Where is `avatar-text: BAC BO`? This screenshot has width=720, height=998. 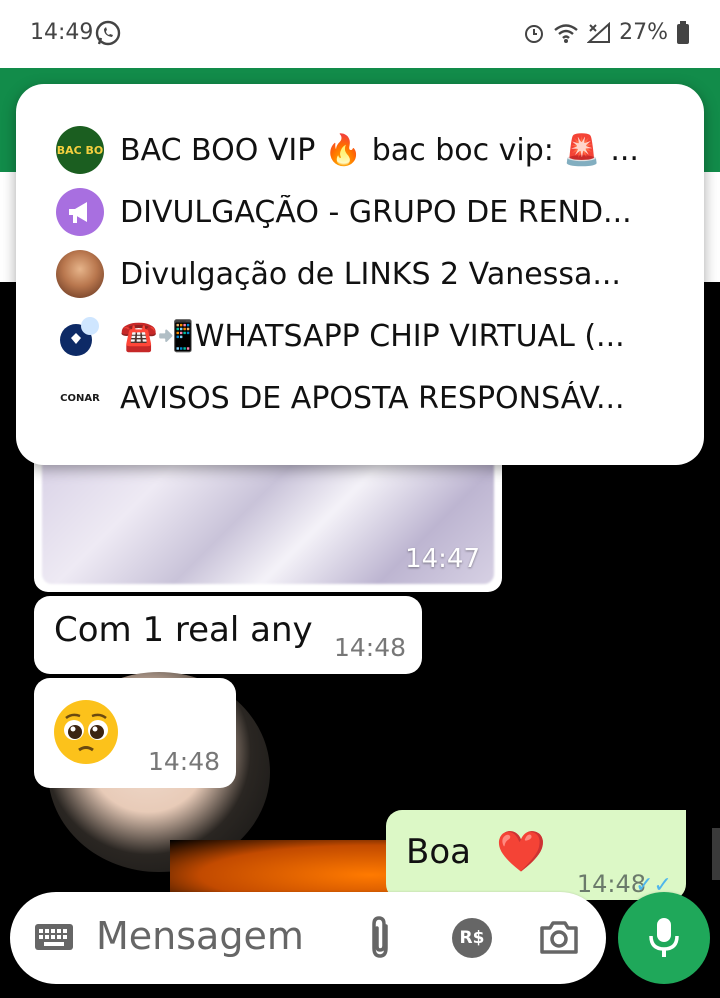
avatar-text: BAC BO is located at coordinates (80, 150).